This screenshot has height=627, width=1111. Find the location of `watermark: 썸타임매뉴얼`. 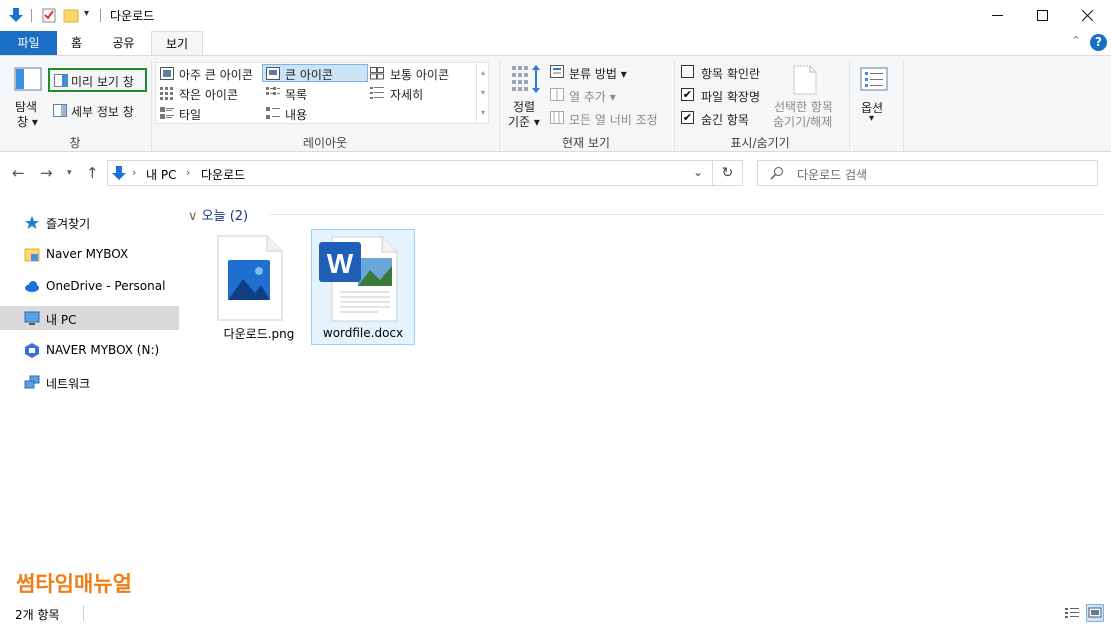

watermark: 썸타임매뉴얼 is located at coordinates (74, 584).